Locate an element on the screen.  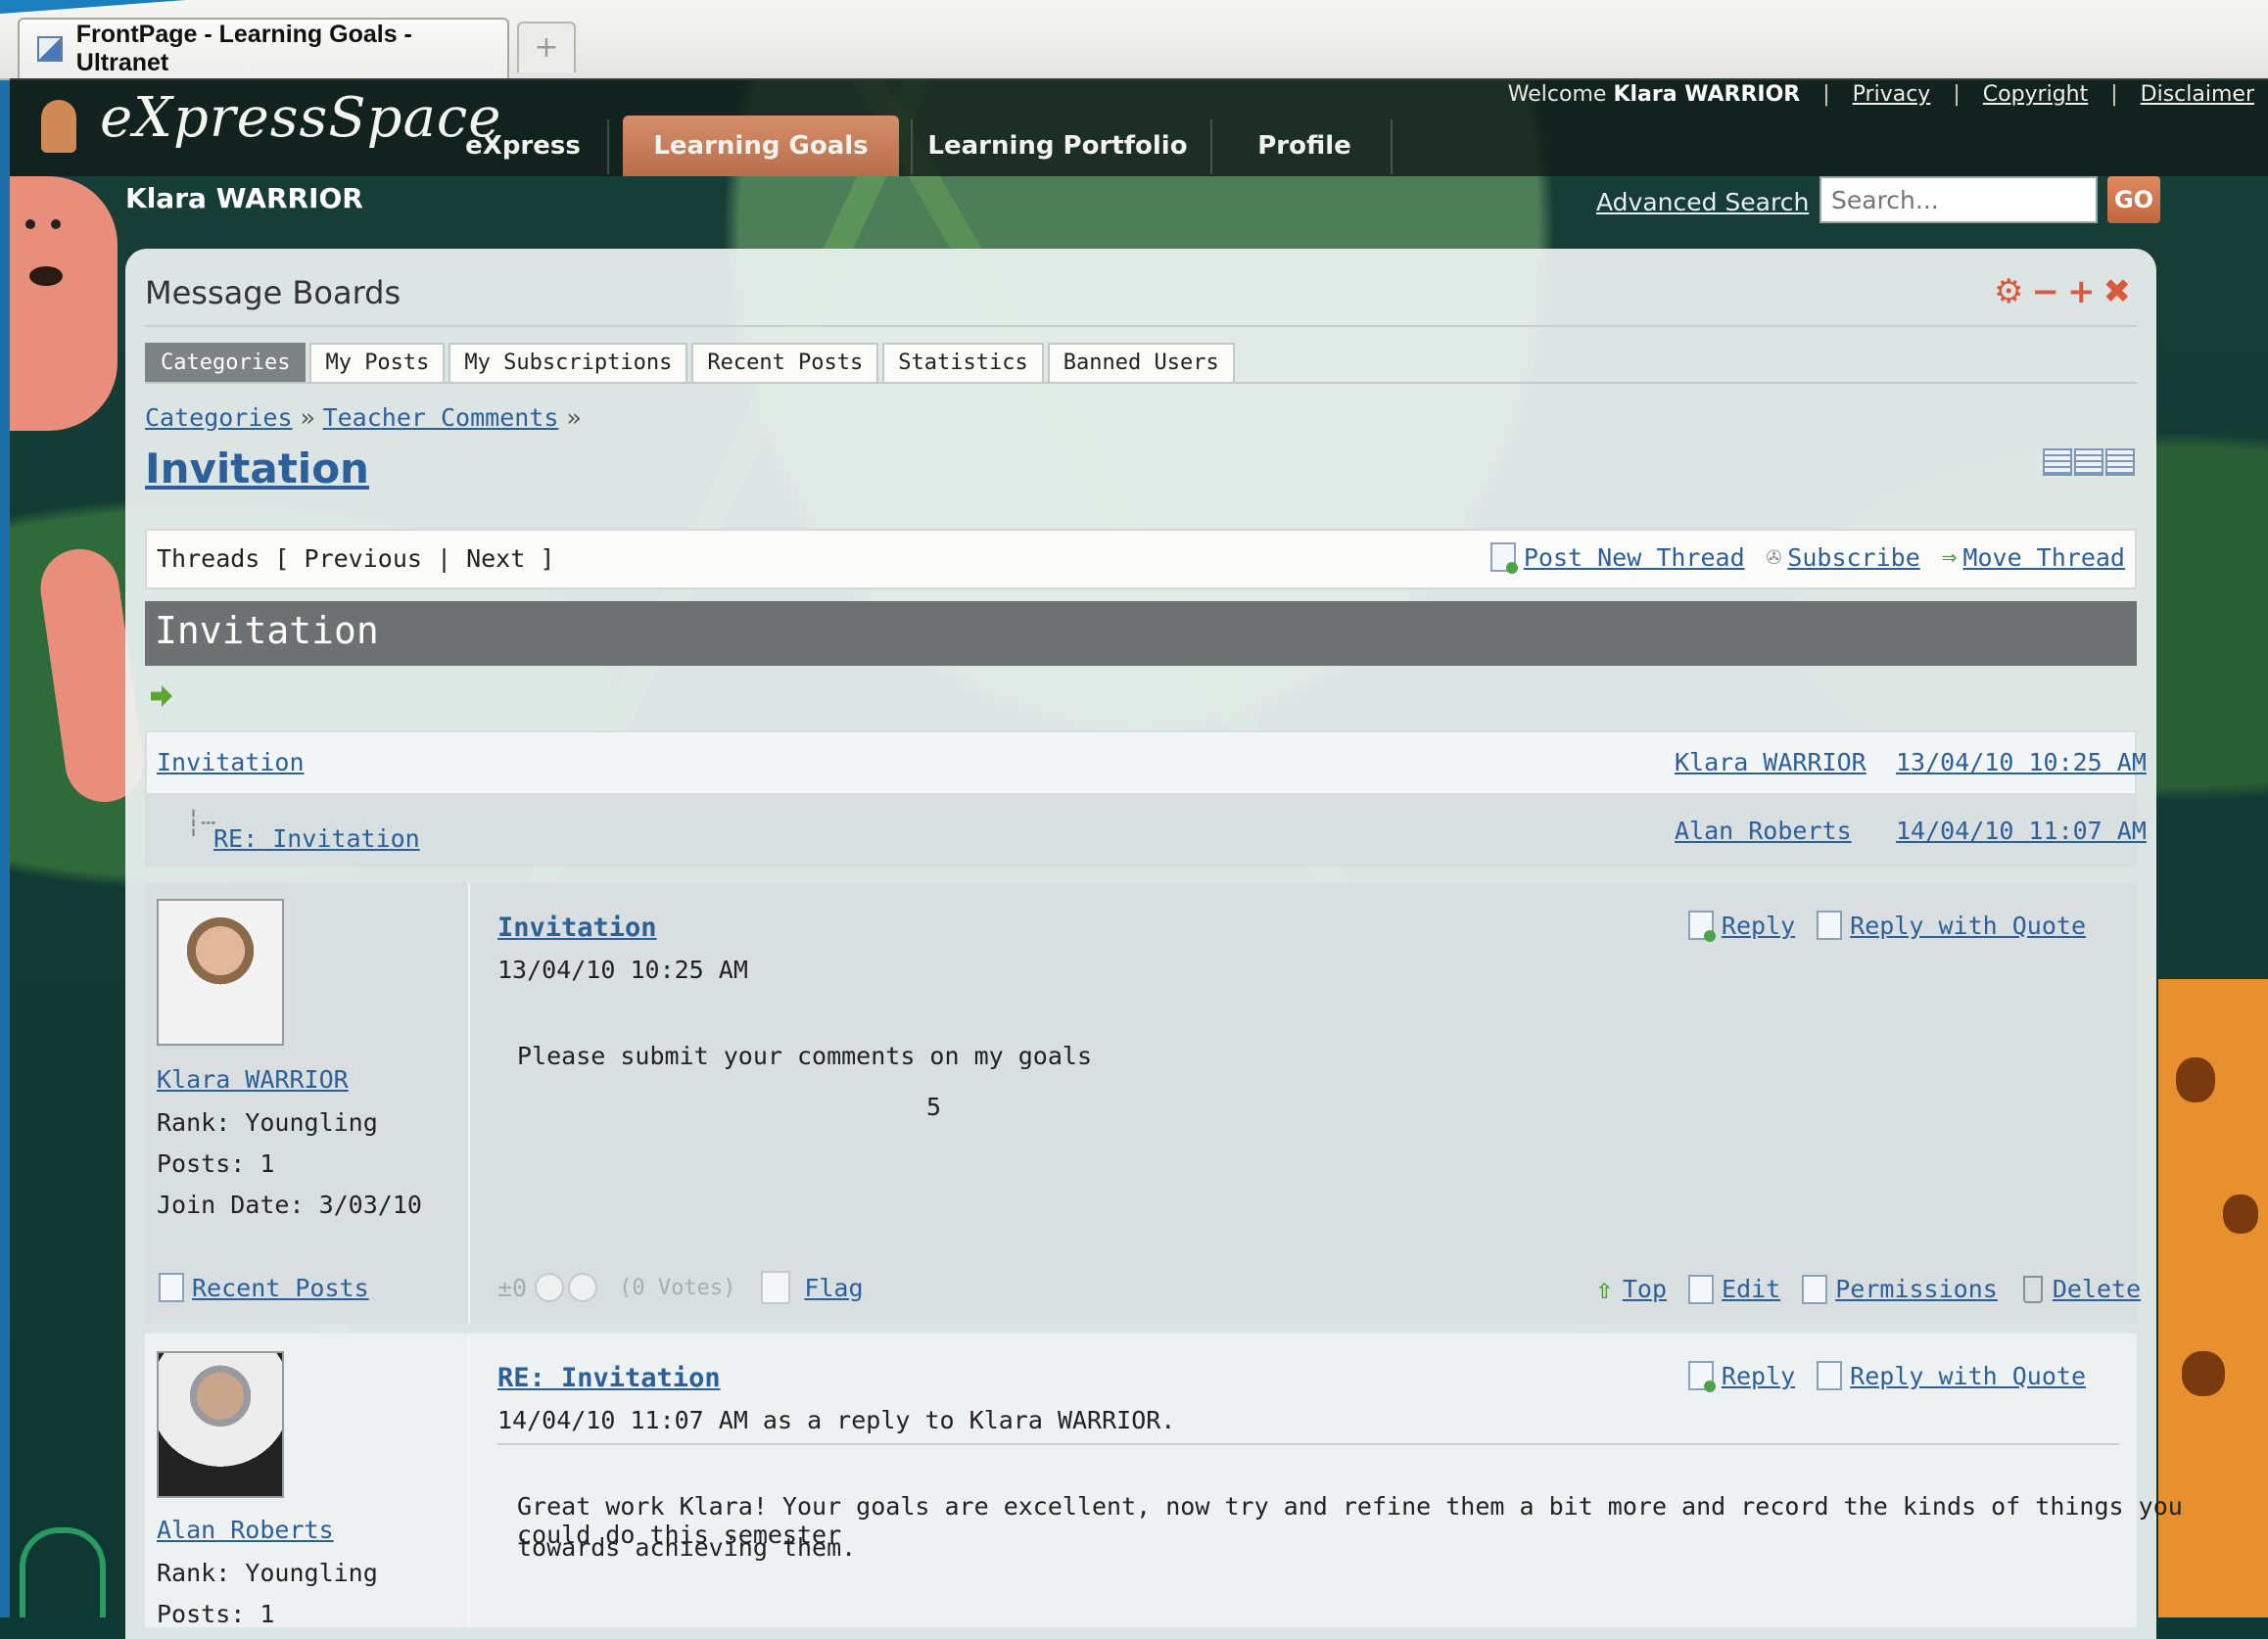
tree-item-title: RE: Invitation is located at coordinates (316, 839).